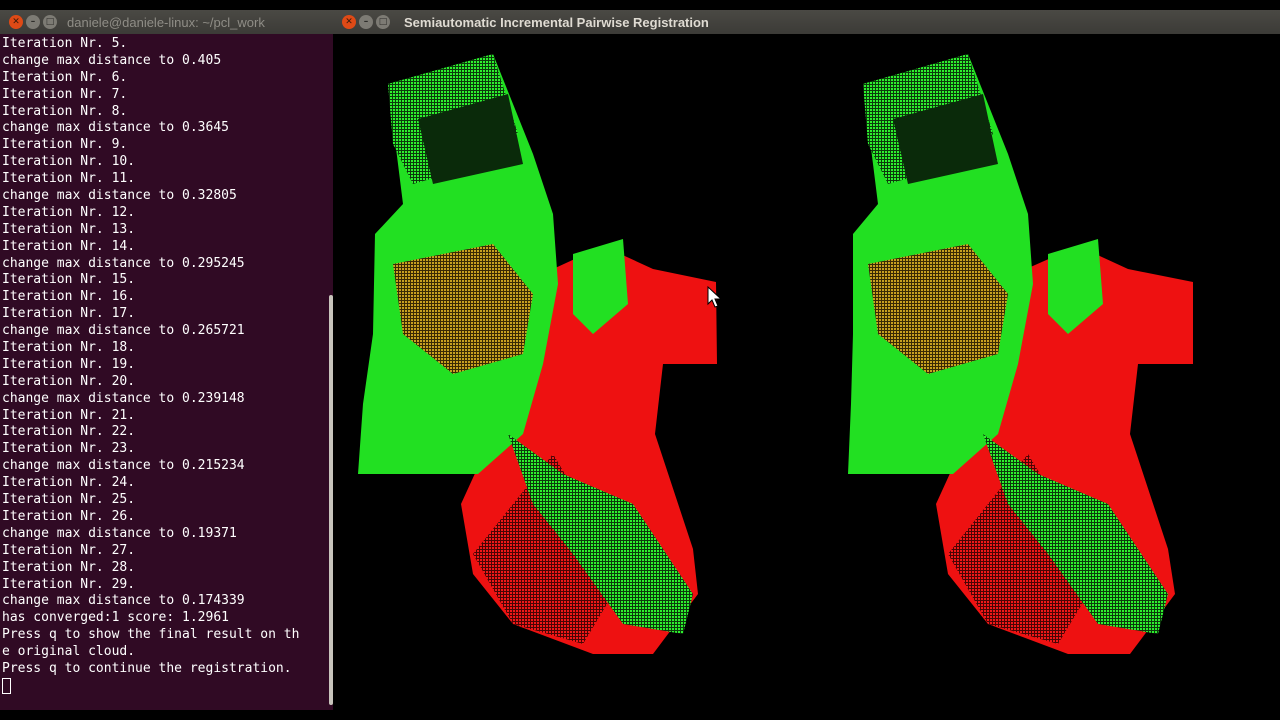 The height and width of the screenshot is (720, 1280). What do you see at coordinates (69, 483) in the screenshot?
I see `terminal-line: Iteration Nr. 24.` at bounding box center [69, 483].